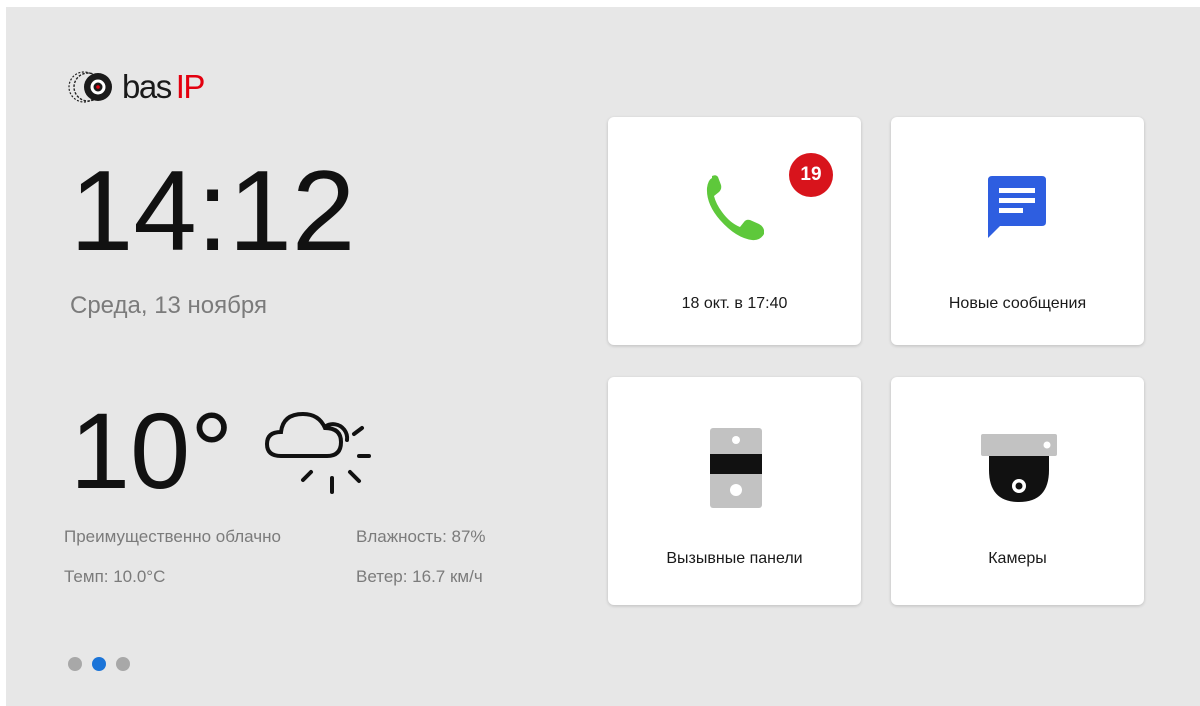 The image size is (1200, 706). What do you see at coordinates (811, 175) in the screenshot?
I see `missed-calls-badge: 19` at bounding box center [811, 175].